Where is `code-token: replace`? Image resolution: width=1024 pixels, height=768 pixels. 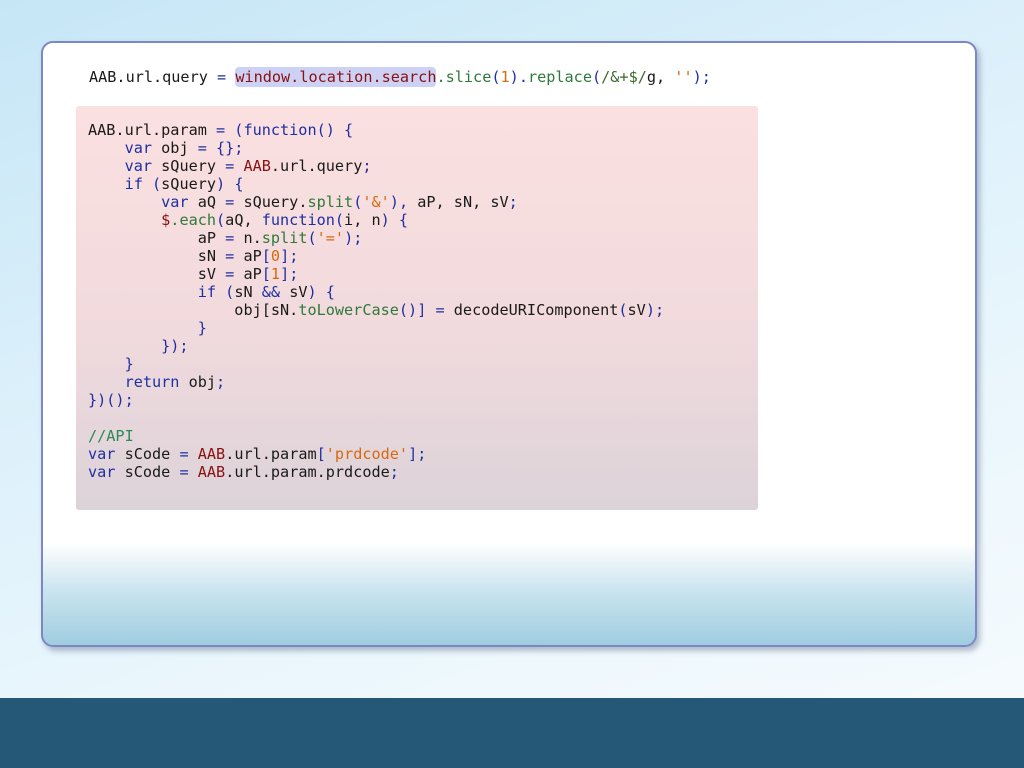
code-token: replace is located at coordinates (559, 77).